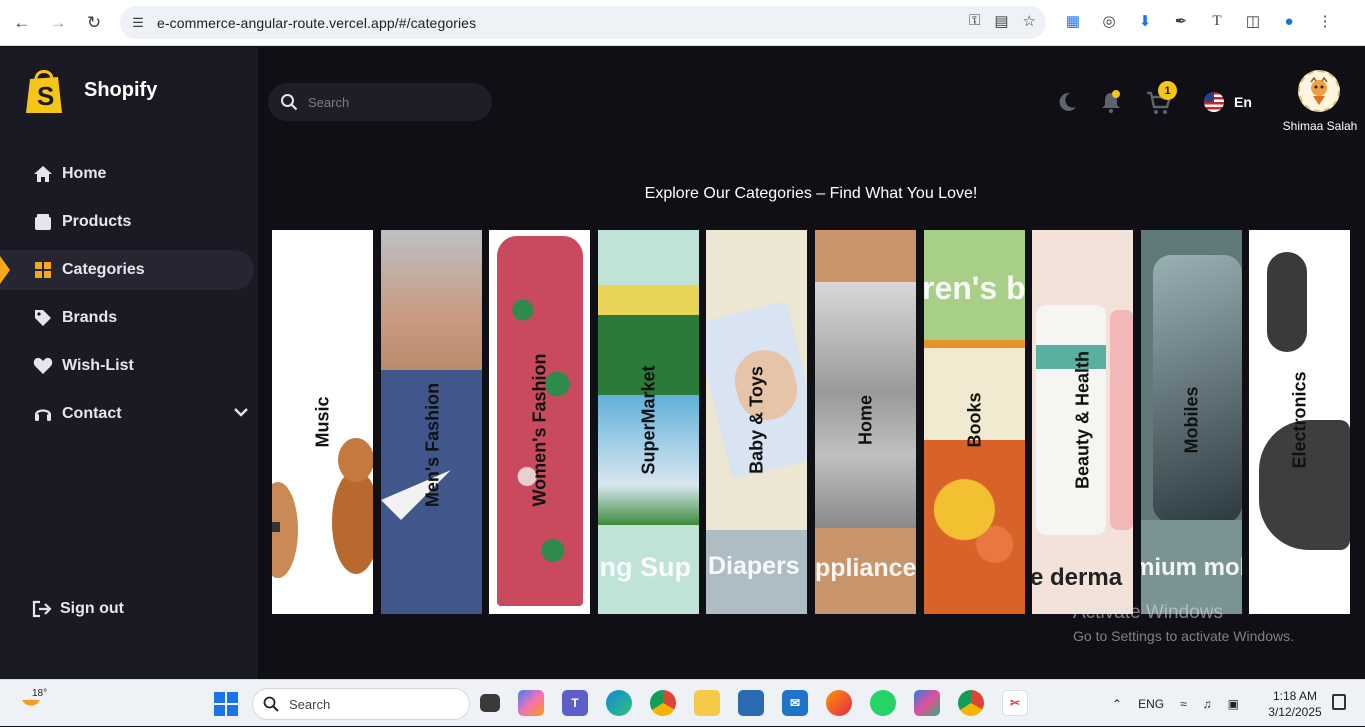 This screenshot has height=727, width=1365. Describe the element at coordinates (1181, 21) in the screenshot. I see `eyedropper-icon: ✒` at that location.